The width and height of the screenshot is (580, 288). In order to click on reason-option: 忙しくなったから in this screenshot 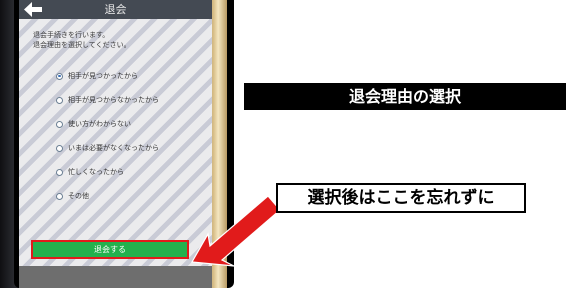, I will do `click(90, 172)`.